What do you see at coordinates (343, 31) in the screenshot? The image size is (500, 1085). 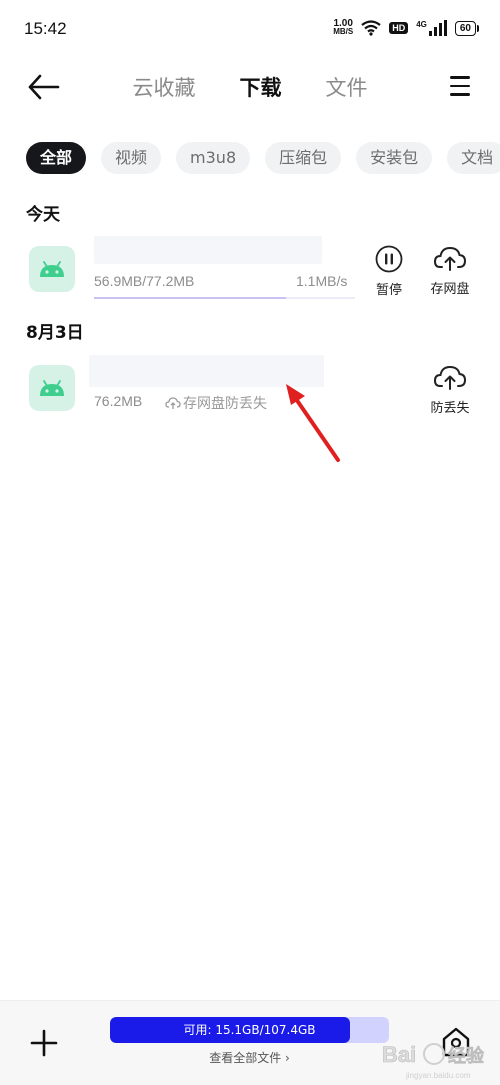 I see `network-speed-unit: MB/S` at bounding box center [343, 31].